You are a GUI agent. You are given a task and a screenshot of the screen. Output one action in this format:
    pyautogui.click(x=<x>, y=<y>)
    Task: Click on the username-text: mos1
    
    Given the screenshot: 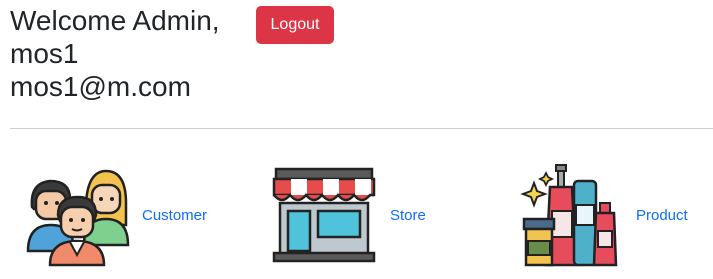 What is the action you would take?
    pyautogui.click(x=44, y=53)
    